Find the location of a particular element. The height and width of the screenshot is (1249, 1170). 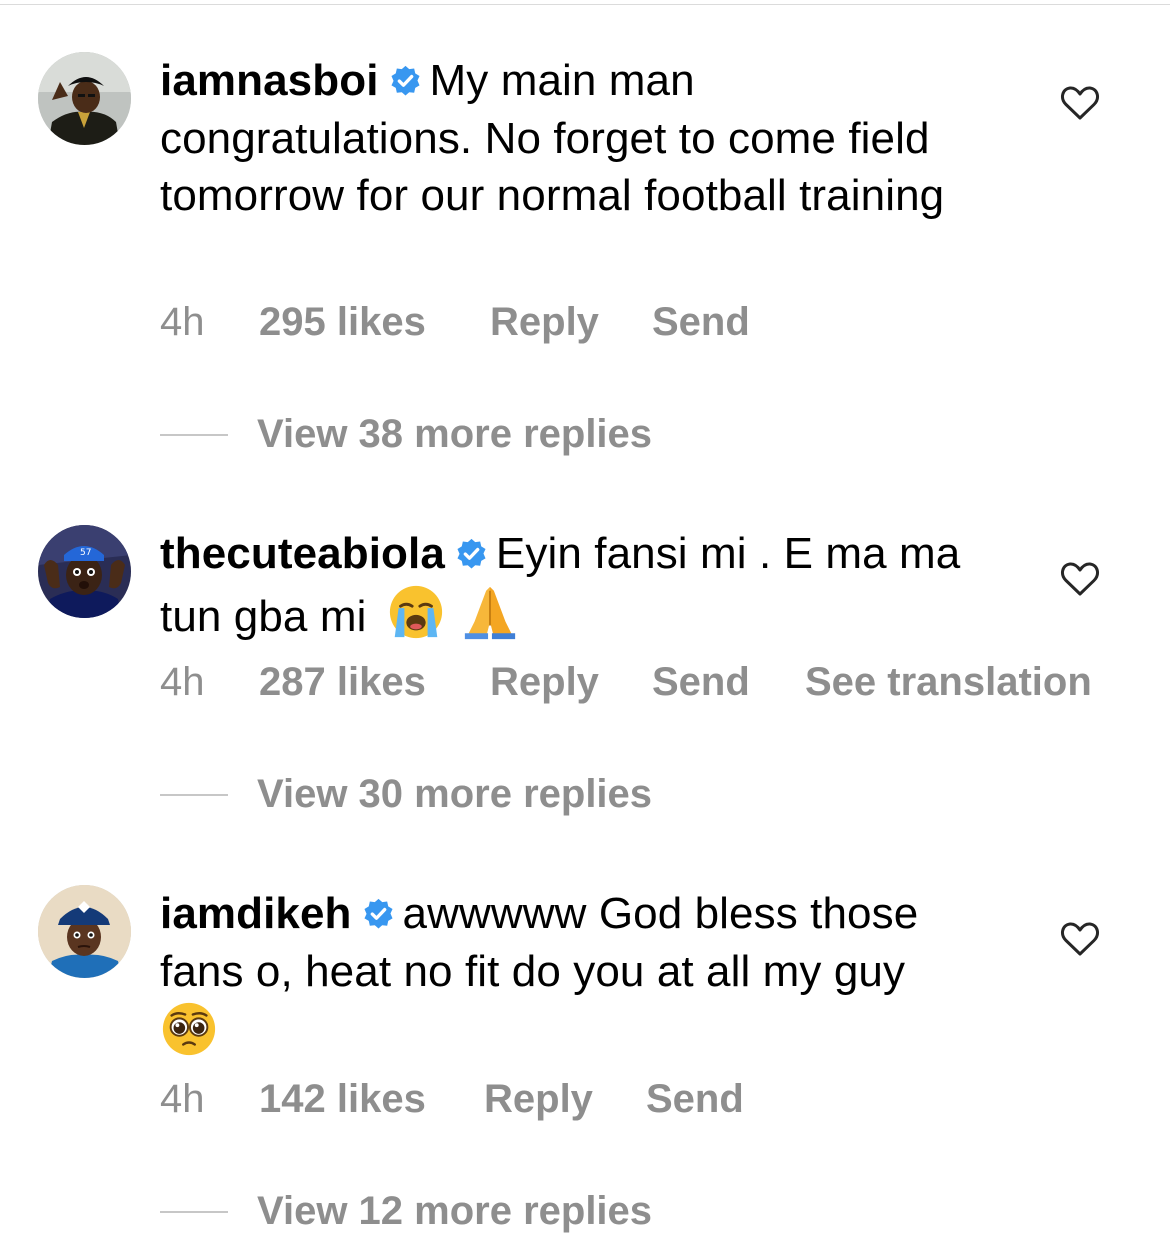

username-link: iamnasboi is located at coordinates (269, 80).